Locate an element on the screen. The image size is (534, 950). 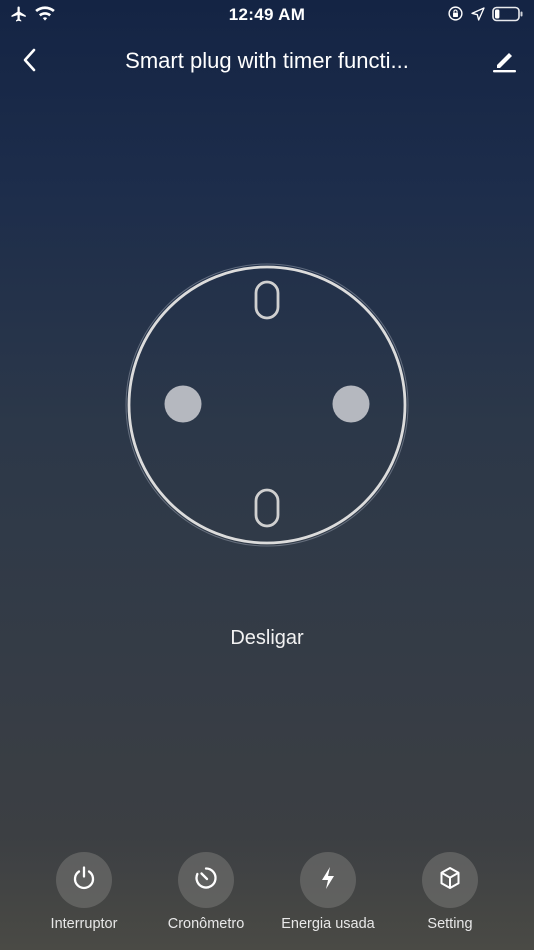
lightning-icon is located at coordinates (328, 880).